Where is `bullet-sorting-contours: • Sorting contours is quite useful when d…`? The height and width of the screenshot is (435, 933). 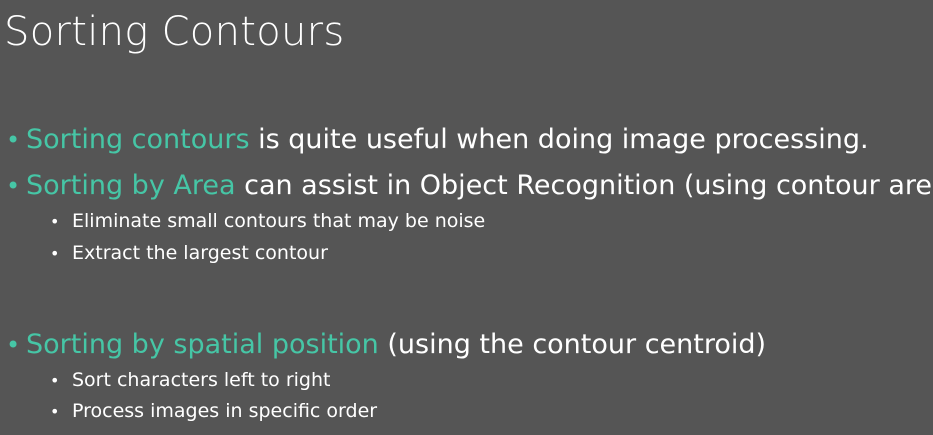
bullet-sorting-contours: • Sorting contours is quite useful when d… is located at coordinates (437, 139).